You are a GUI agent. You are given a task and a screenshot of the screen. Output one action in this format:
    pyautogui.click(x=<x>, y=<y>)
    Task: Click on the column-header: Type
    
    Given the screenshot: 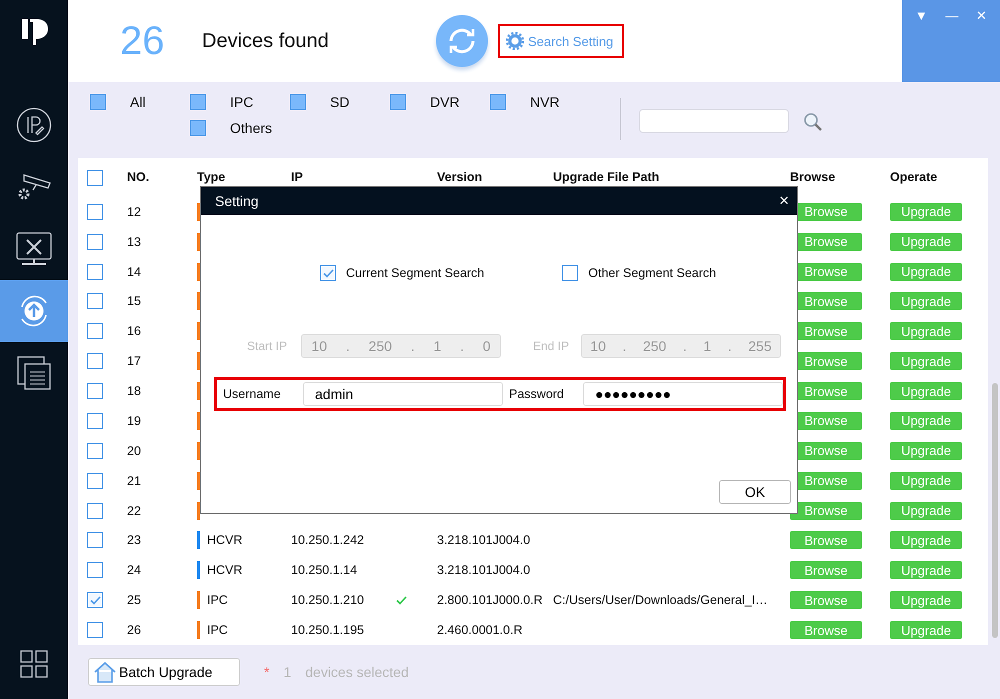 What is the action you would take?
    pyautogui.click(x=211, y=177)
    